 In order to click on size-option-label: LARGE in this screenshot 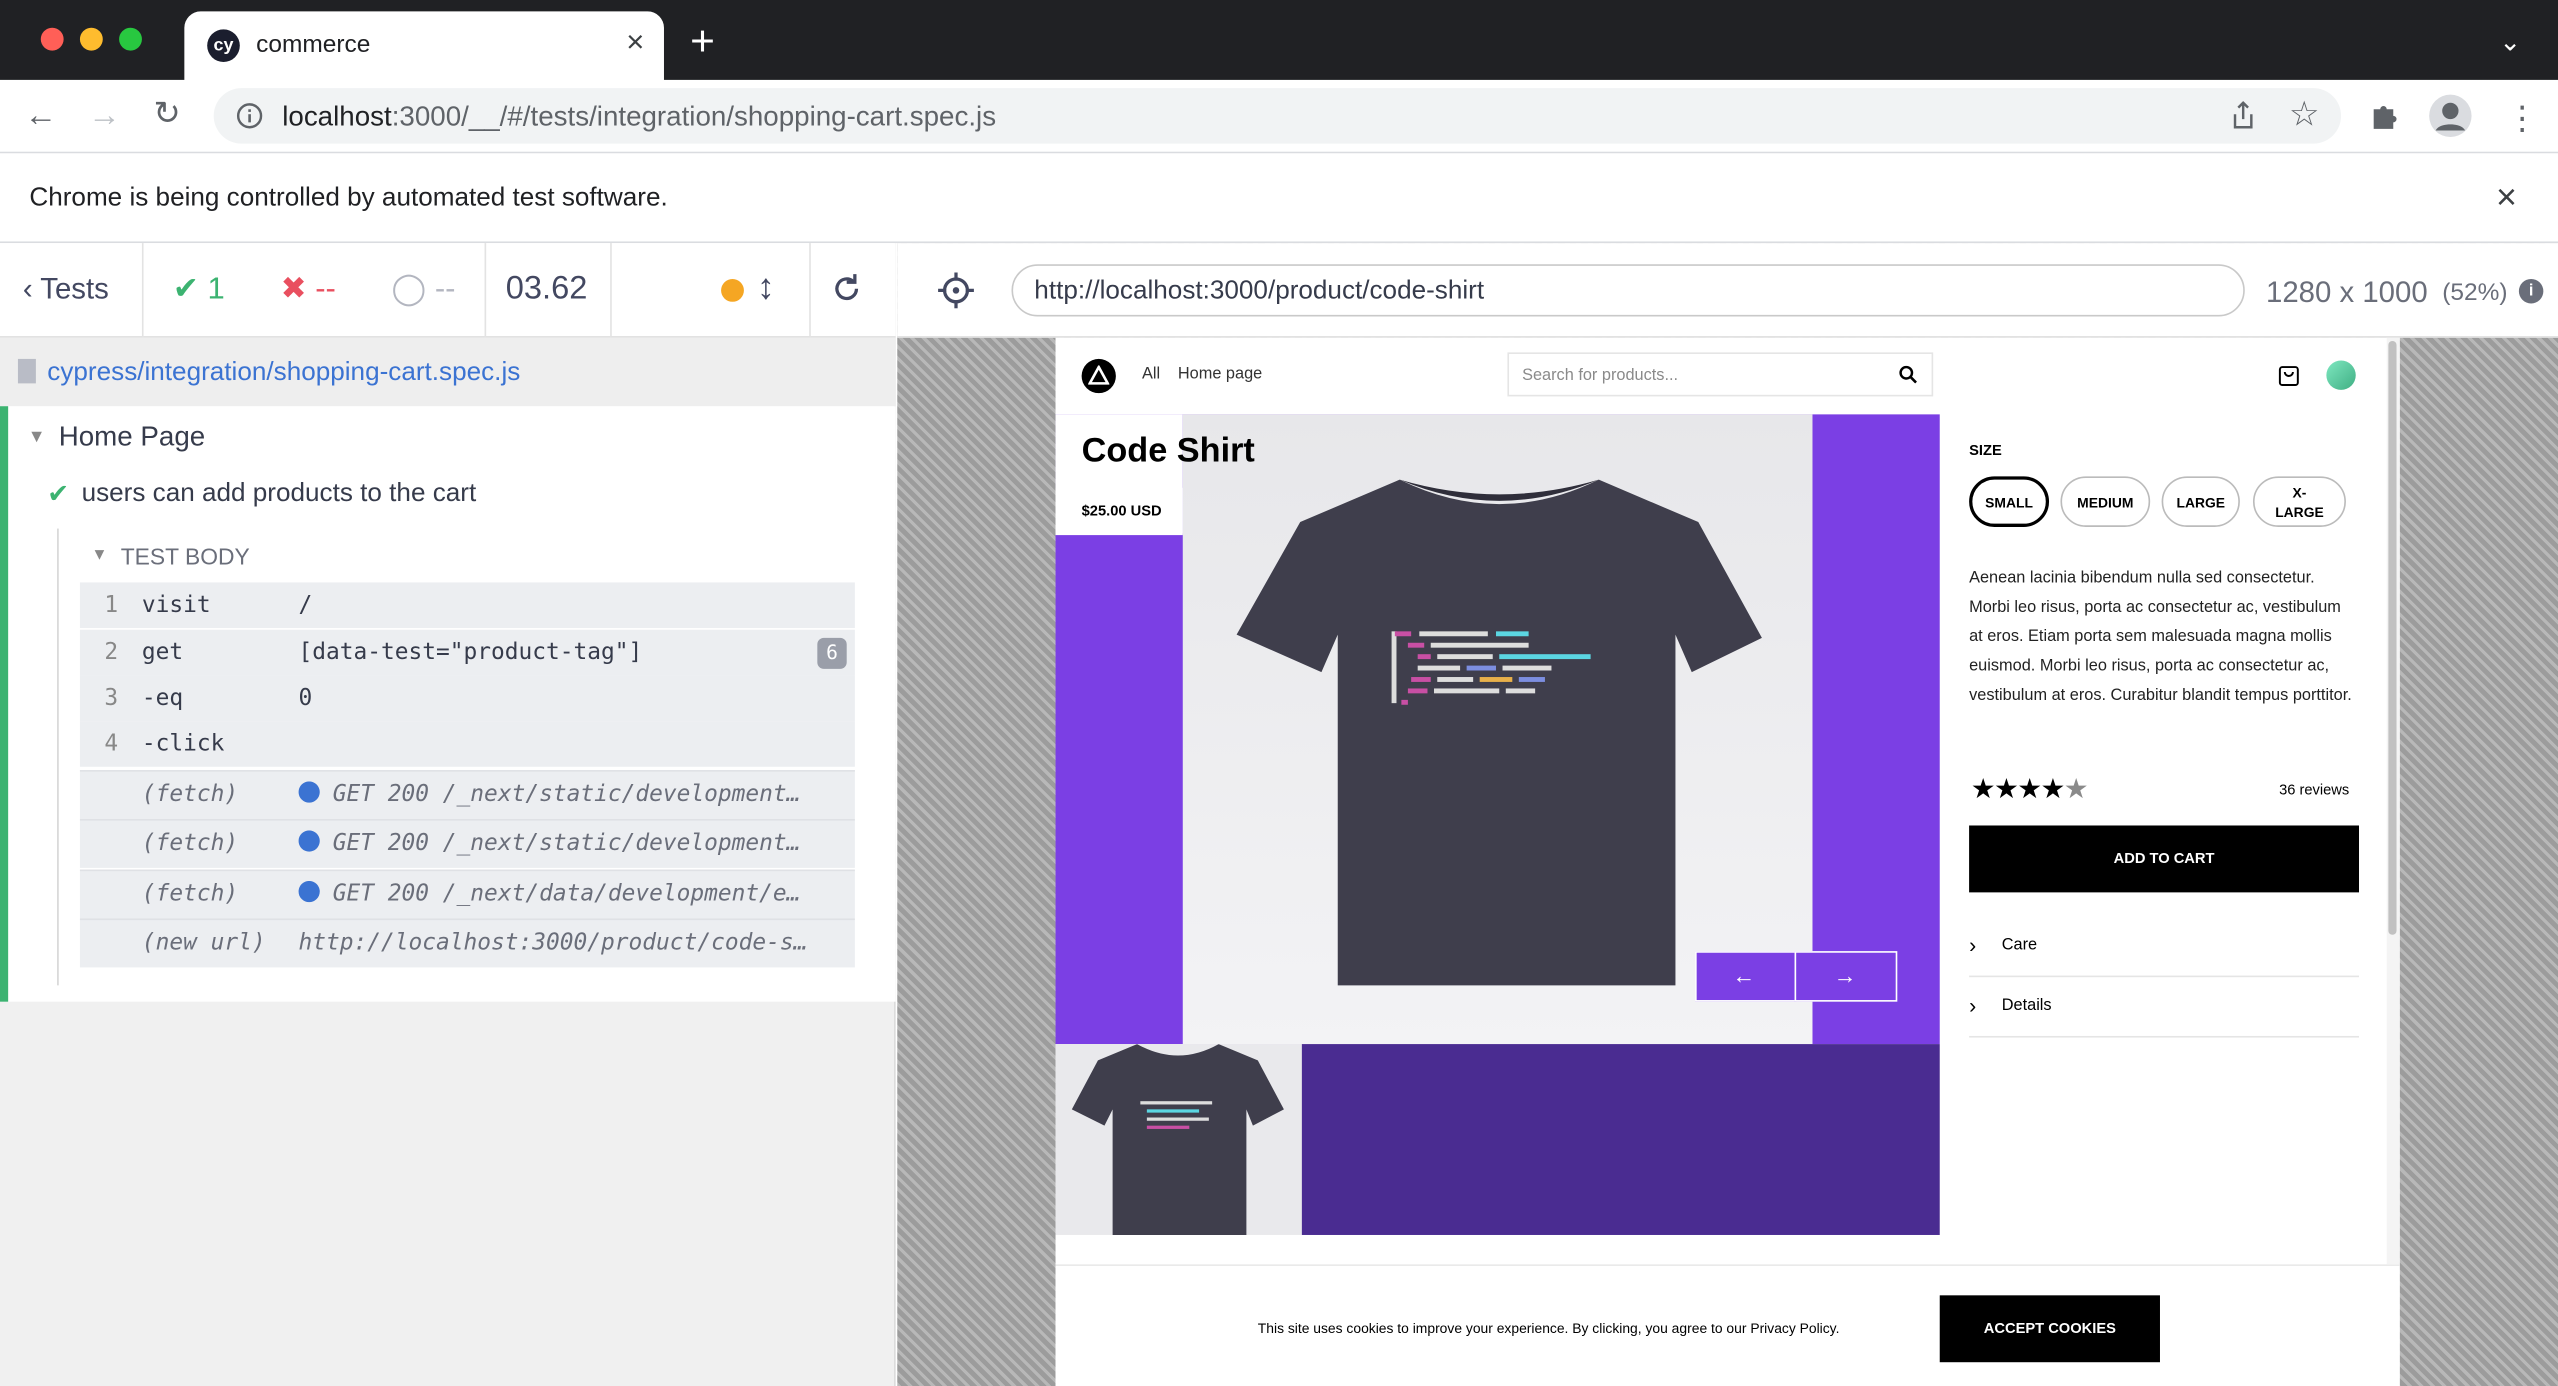, I will do `click(2201, 501)`.